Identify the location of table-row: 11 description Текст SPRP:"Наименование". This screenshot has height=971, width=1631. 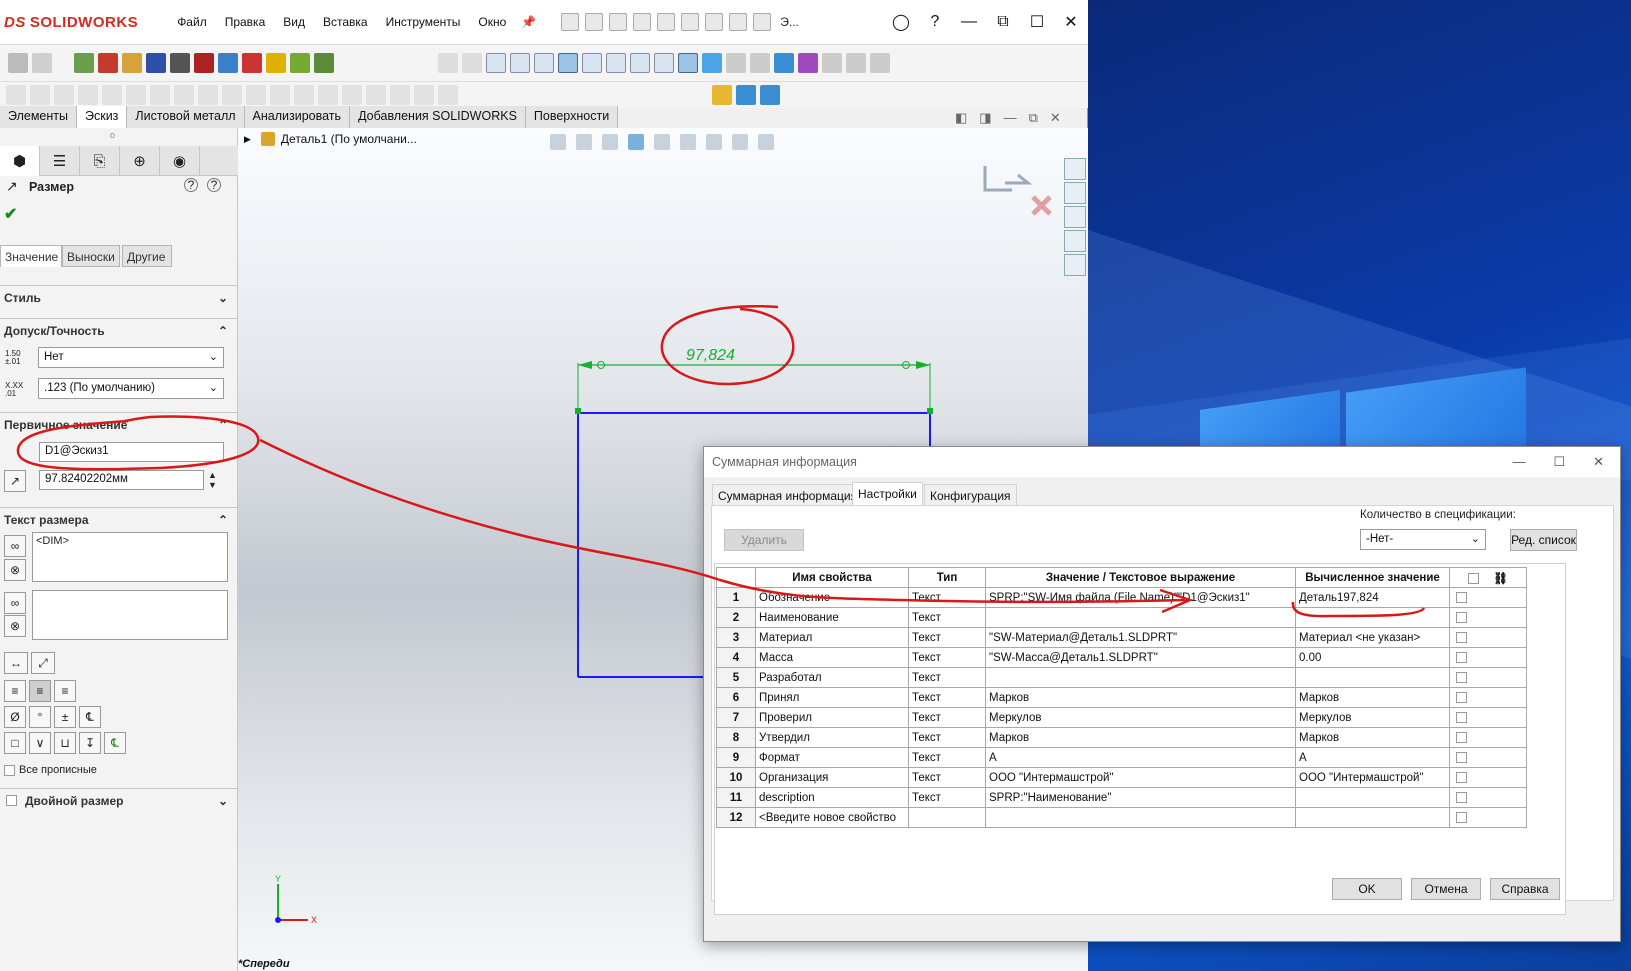
(1121, 797).